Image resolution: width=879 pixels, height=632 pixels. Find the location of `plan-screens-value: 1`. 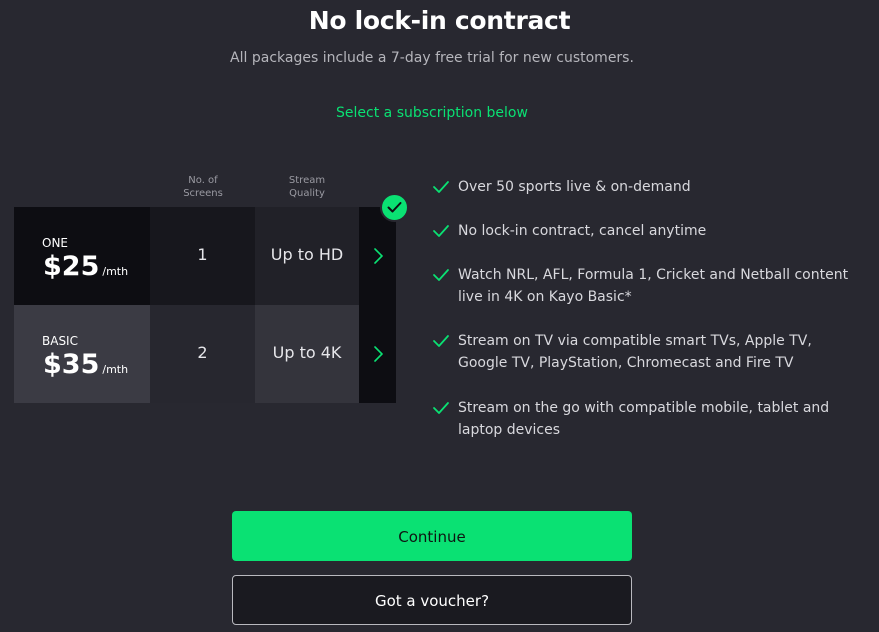

plan-screens-value: 1 is located at coordinates (202, 254).